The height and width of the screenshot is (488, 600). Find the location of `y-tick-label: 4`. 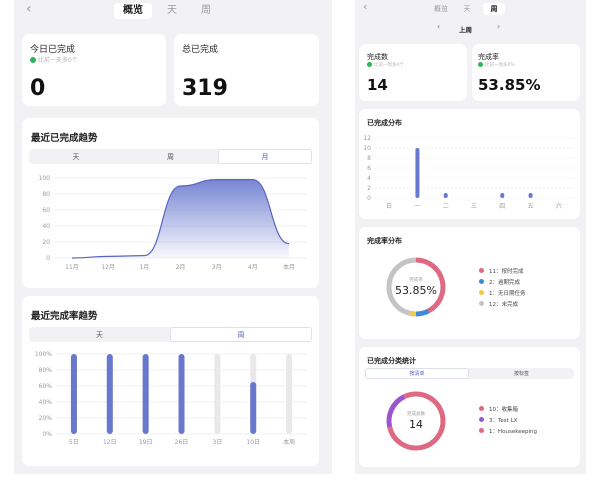

y-tick-label: 4 is located at coordinates (369, 178).